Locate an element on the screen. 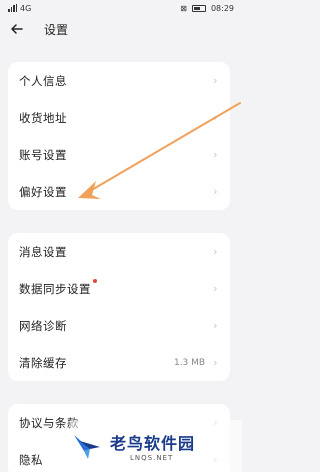  row-label-wrap: 数据同步设置 is located at coordinates (58, 287).